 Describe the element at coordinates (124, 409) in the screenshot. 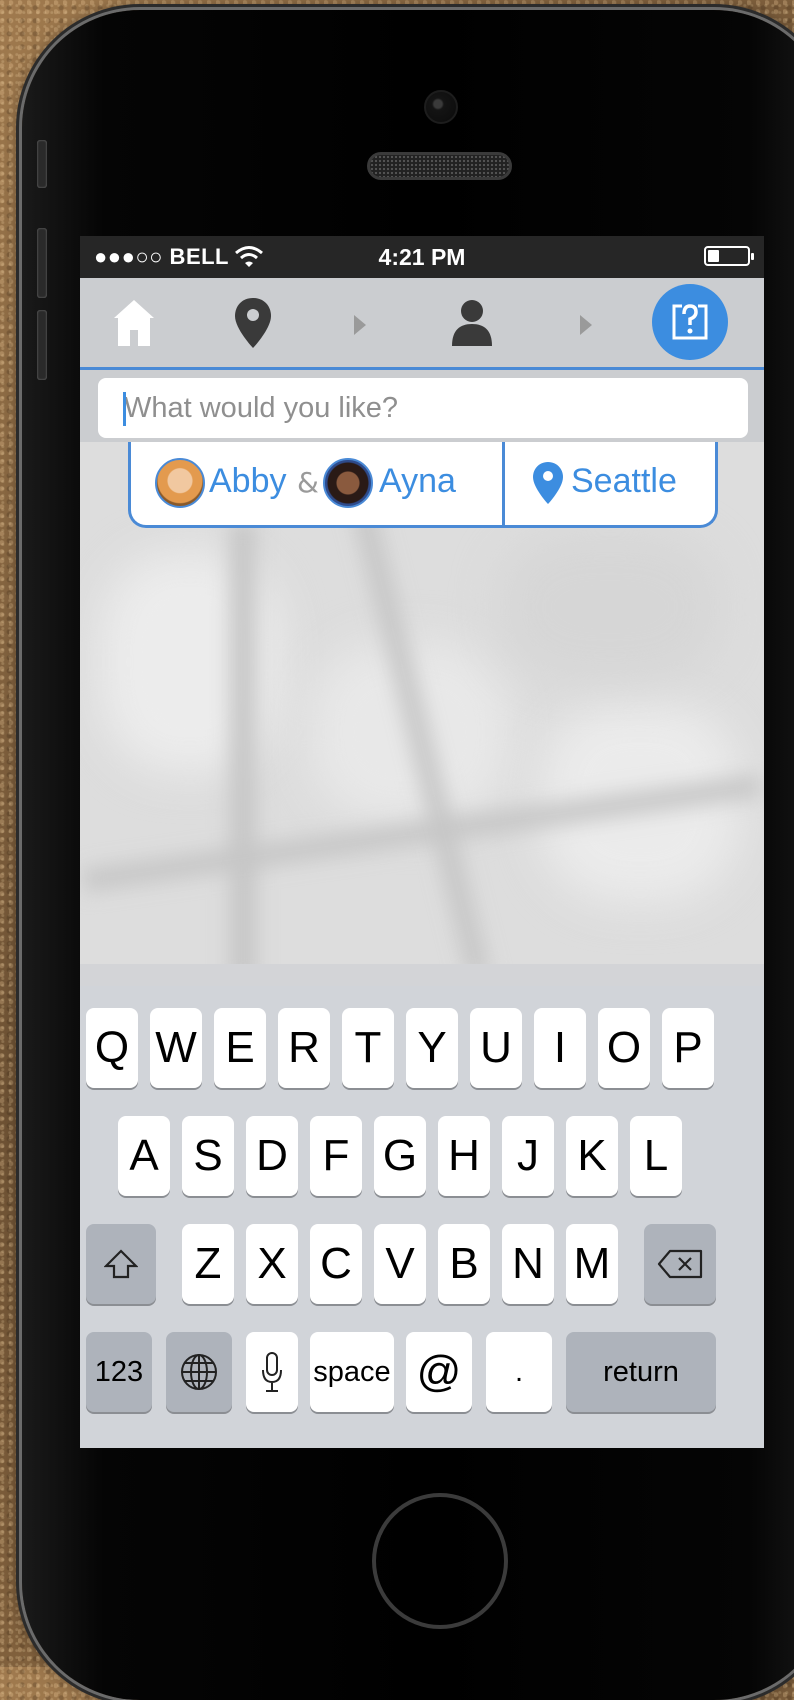

I see `text-cursor` at that location.